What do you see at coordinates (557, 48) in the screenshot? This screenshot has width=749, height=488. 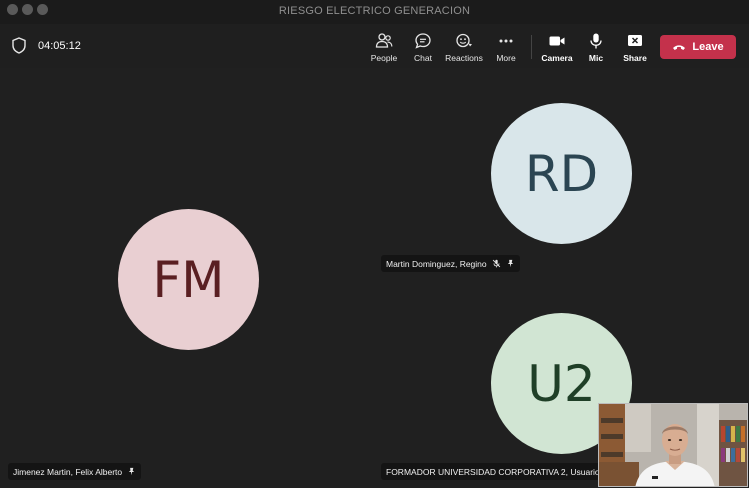 I see `camera-button: Camera` at bounding box center [557, 48].